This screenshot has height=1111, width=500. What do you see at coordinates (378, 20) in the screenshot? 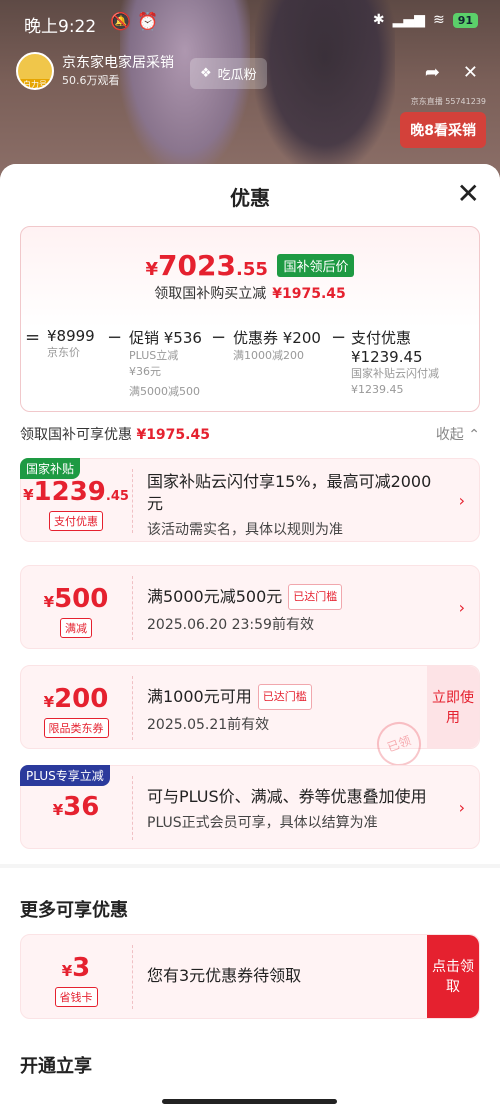
I see `bluetooth-icon: ✱` at bounding box center [378, 20].